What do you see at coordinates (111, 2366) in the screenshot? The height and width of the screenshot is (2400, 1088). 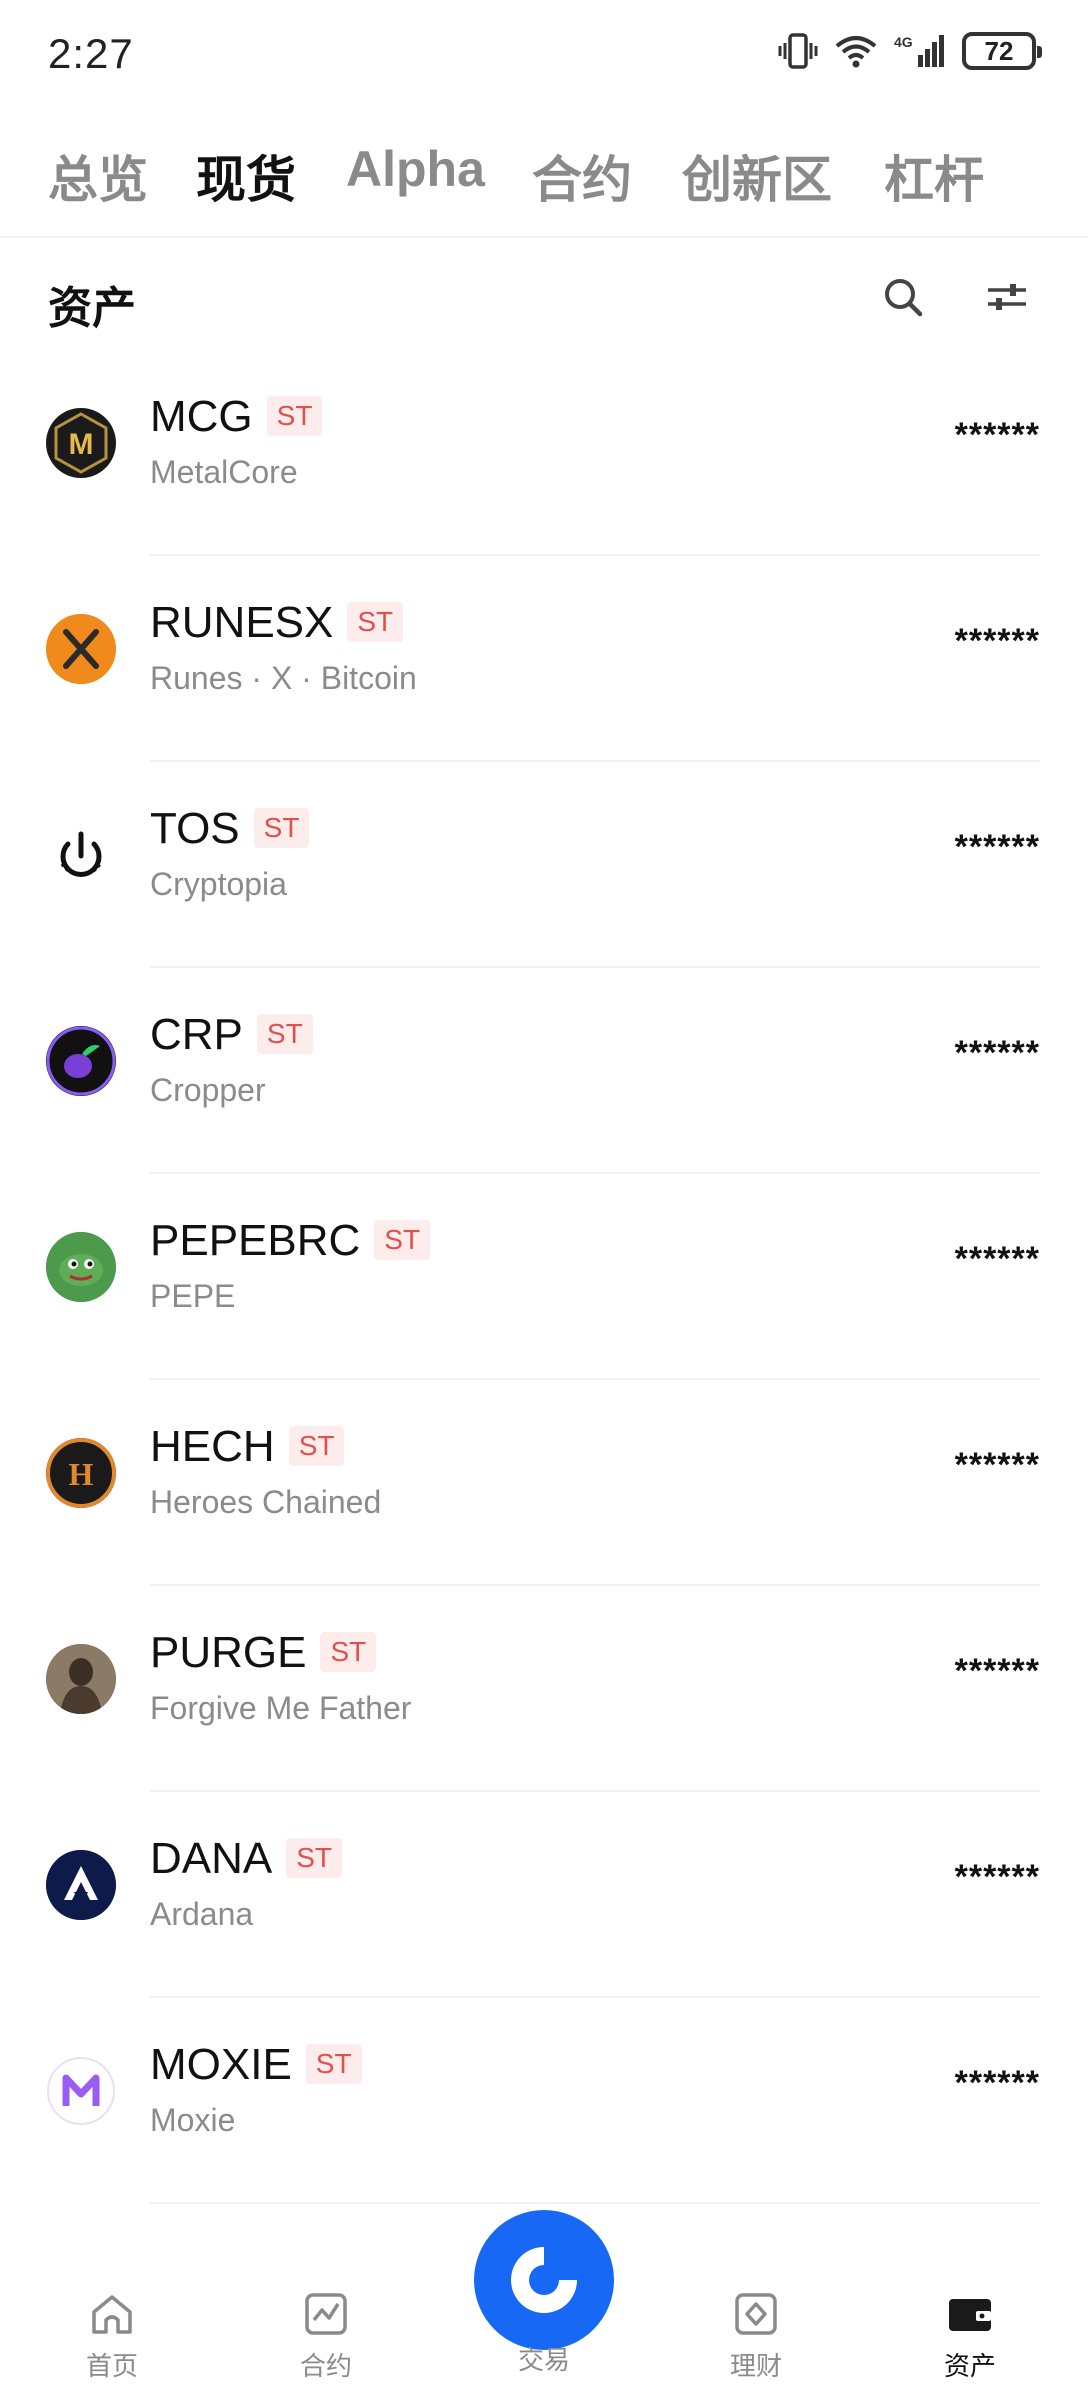 I see `nav-home-label: 首页` at bounding box center [111, 2366].